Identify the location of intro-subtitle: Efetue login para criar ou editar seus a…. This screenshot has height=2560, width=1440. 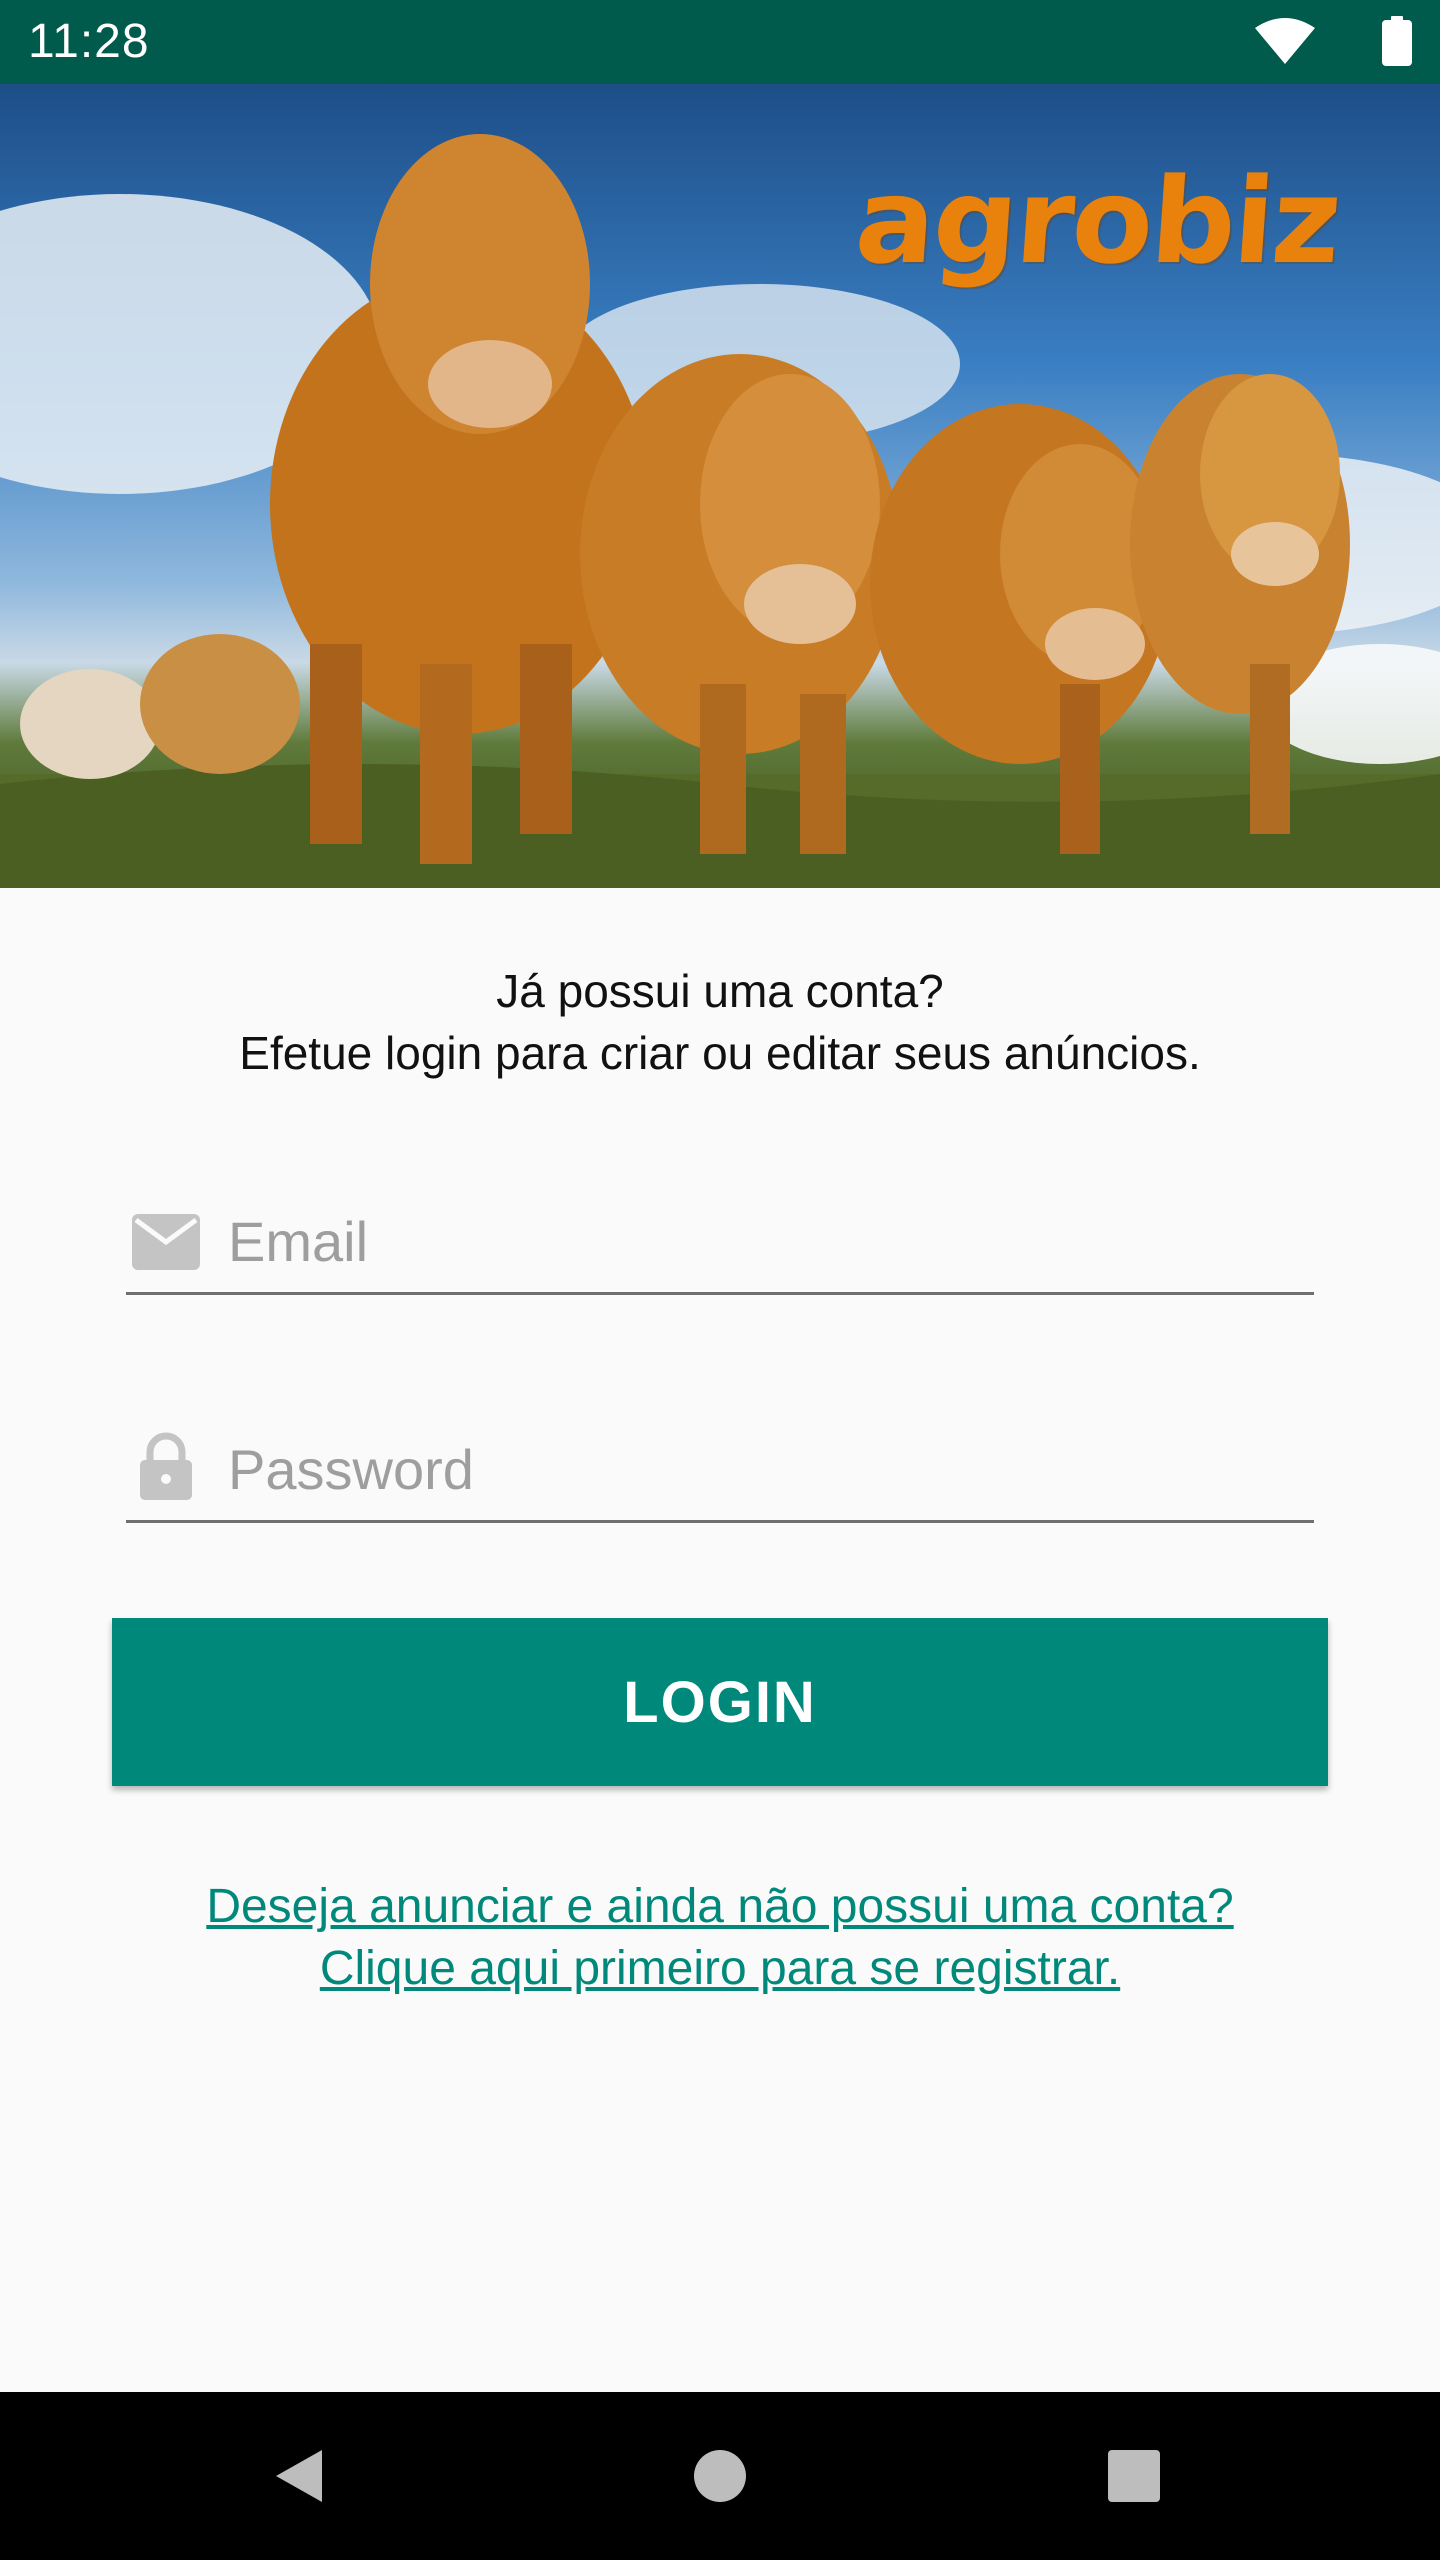
(720, 1053).